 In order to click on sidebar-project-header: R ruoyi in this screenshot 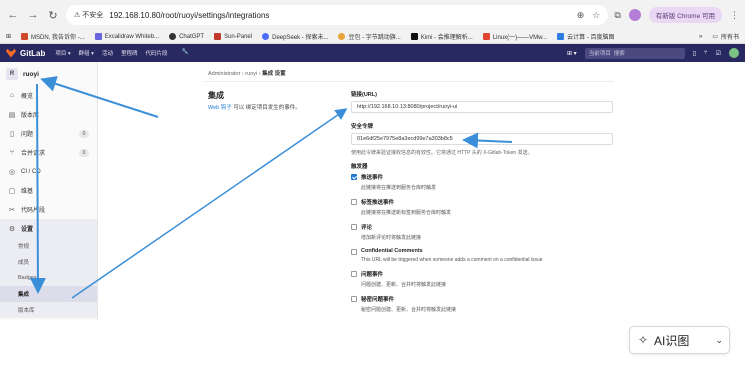, I will do `click(48, 74)`.